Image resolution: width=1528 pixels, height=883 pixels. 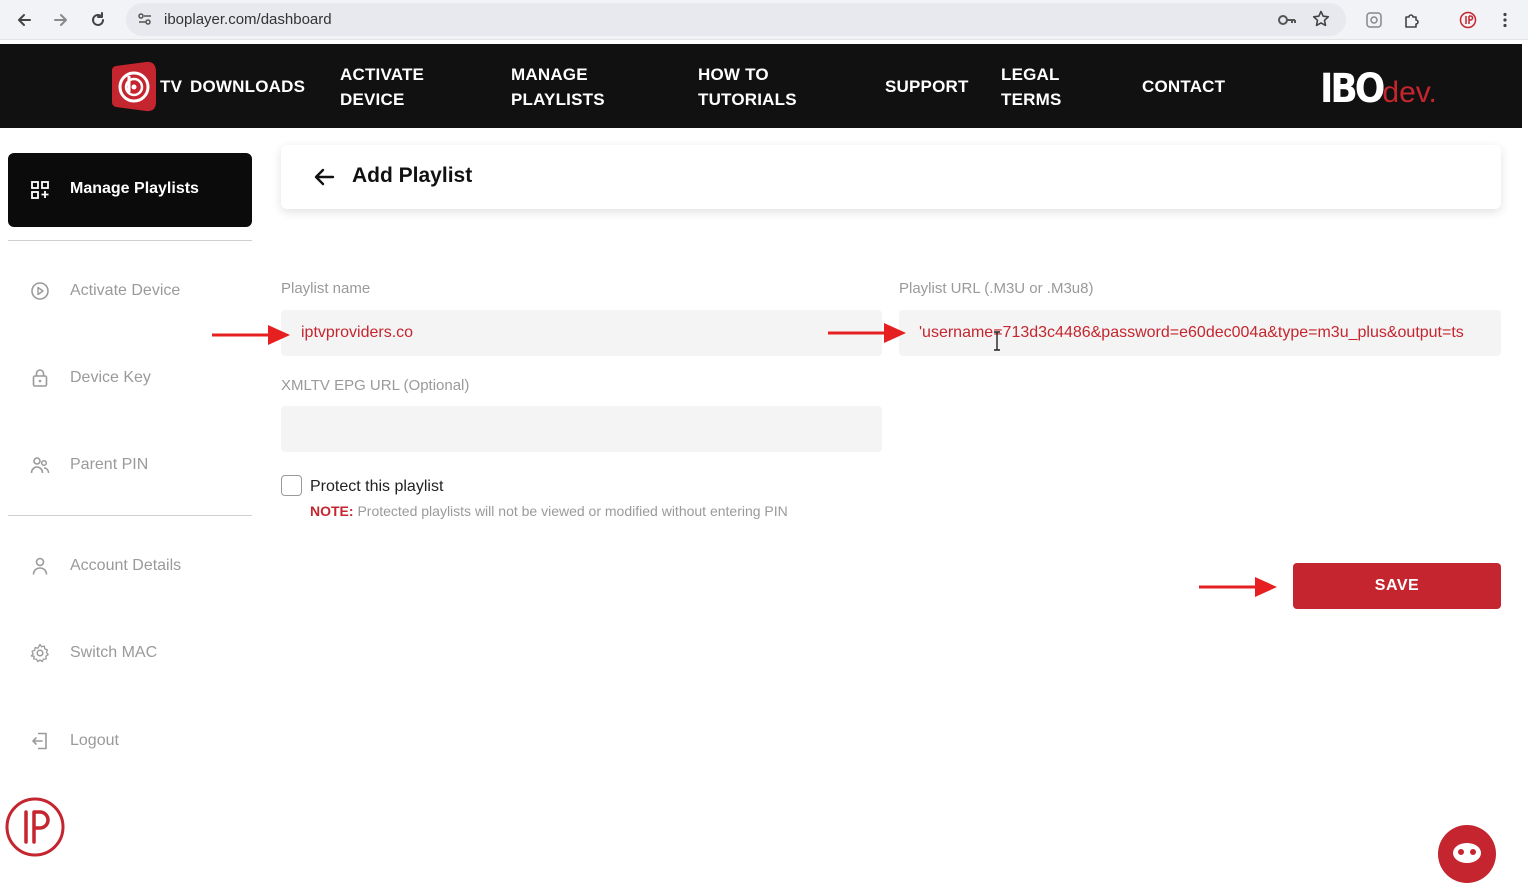 I want to click on site-info-icon, so click(x=145, y=19).